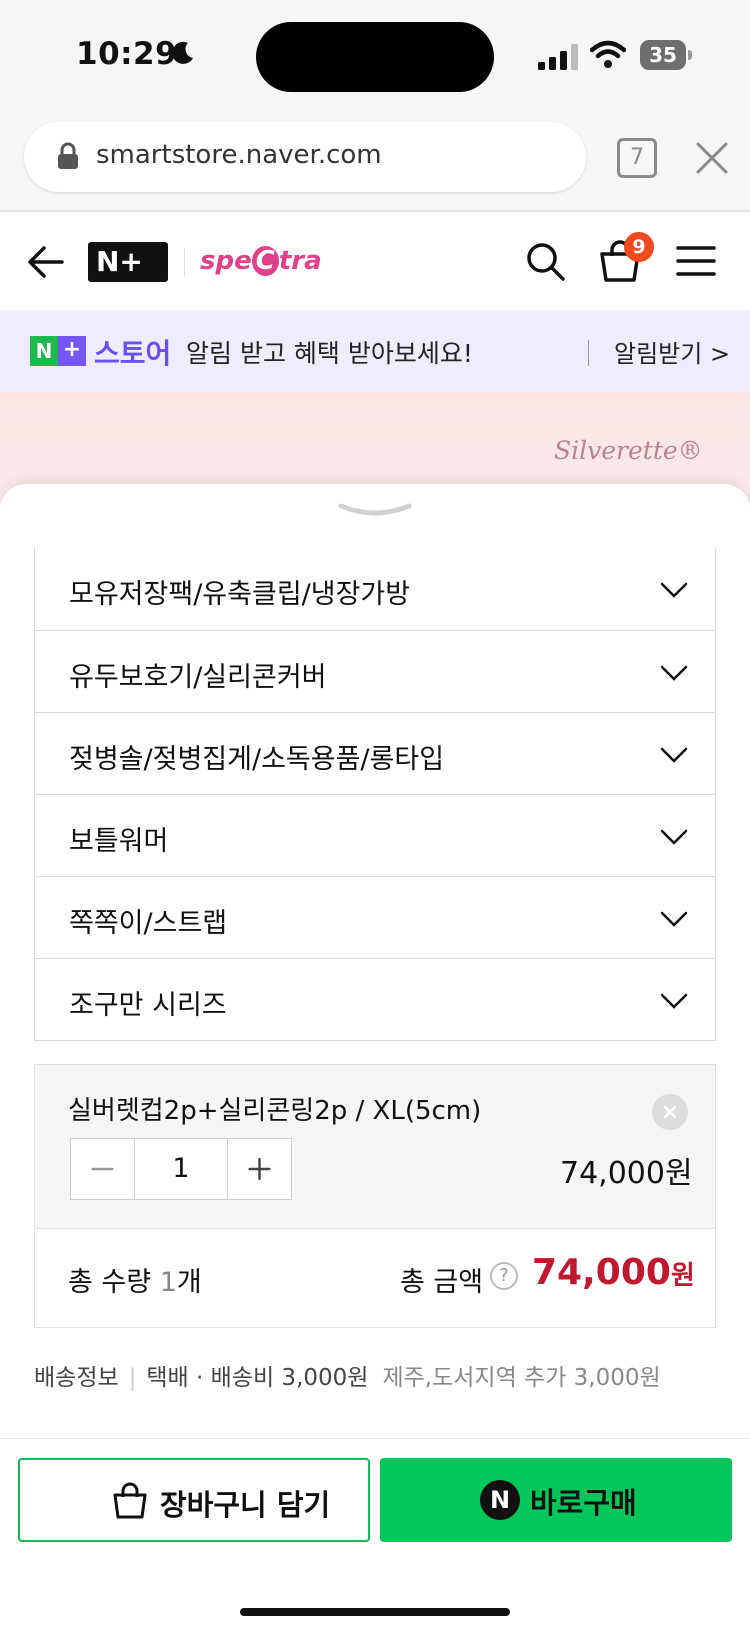  I want to click on total-quantity: 총 수량 1개, so click(135, 1279).